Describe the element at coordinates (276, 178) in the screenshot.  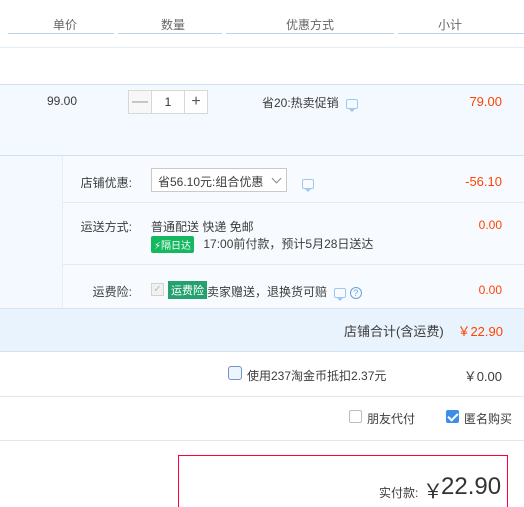
I see `chevron-down-icon` at that location.